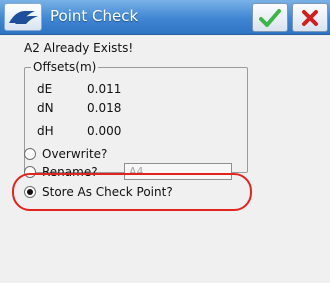  I want to click on offset-value: 0.018, so click(104, 108).